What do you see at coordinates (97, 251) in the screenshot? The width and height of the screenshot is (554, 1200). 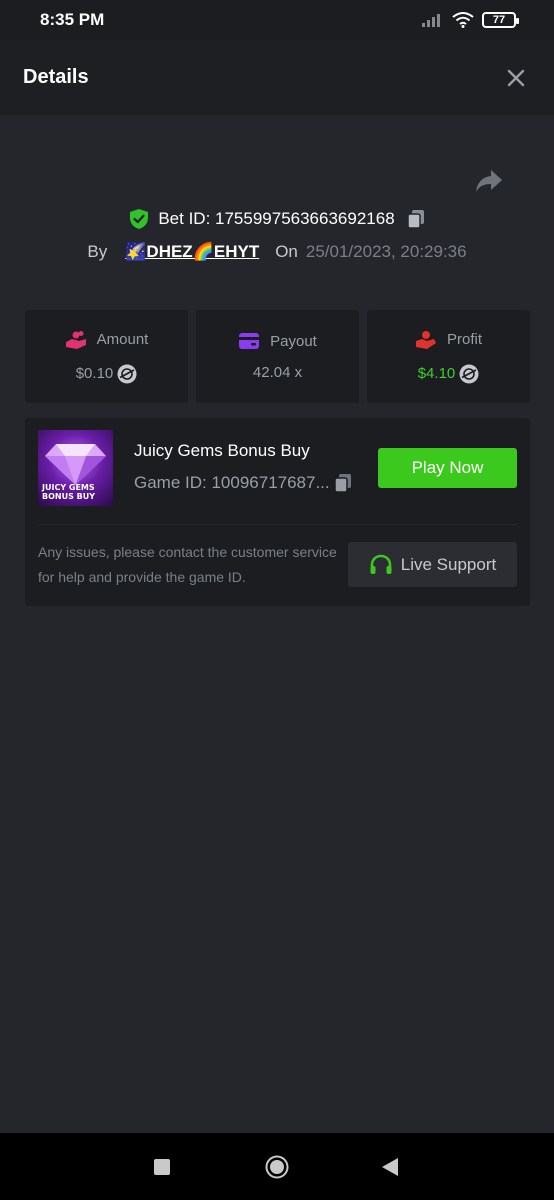 I see `by-label: By` at bounding box center [97, 251].